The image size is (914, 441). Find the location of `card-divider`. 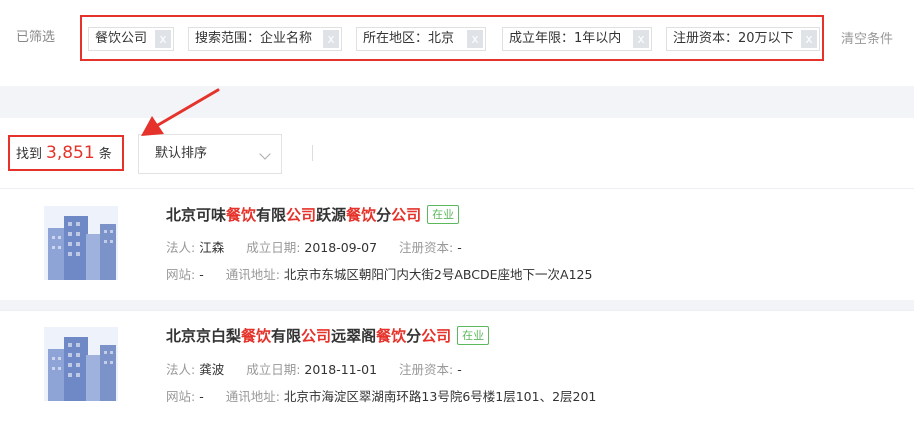

card-divider is located at coordinates (457, 305).